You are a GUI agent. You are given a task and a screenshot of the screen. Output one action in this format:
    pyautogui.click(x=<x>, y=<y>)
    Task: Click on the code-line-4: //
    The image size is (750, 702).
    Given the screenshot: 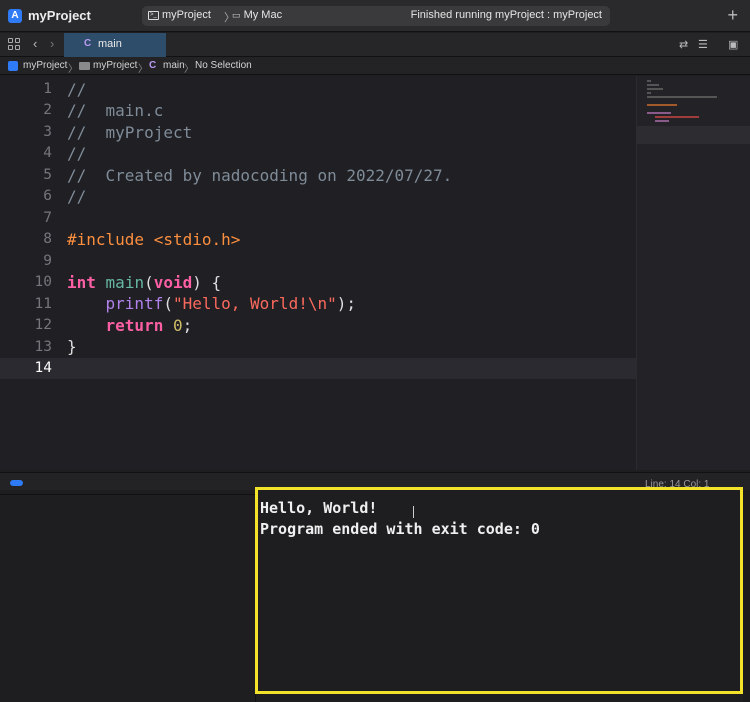 What is the action you would take?
    pyautogui.click(x=77, y=153)
    